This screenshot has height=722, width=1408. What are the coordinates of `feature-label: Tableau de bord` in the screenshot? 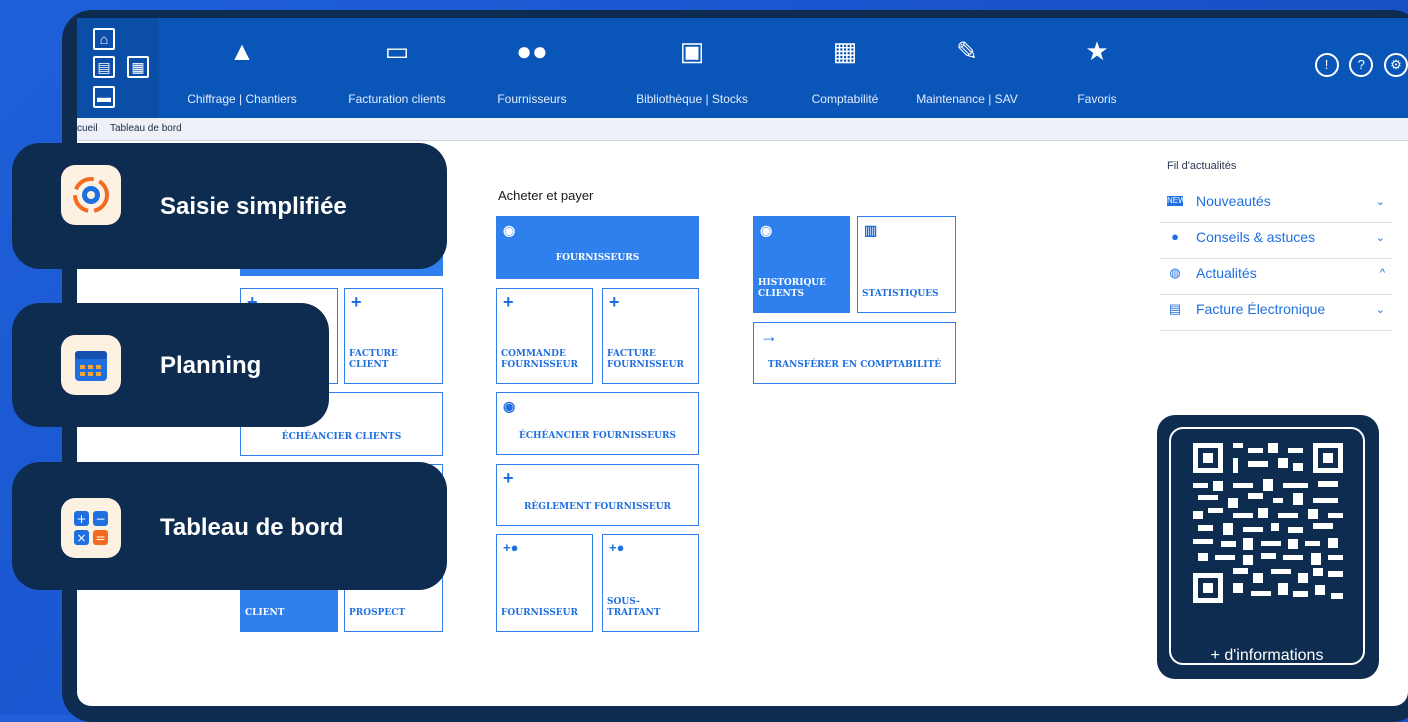 It's located at (252, 527).